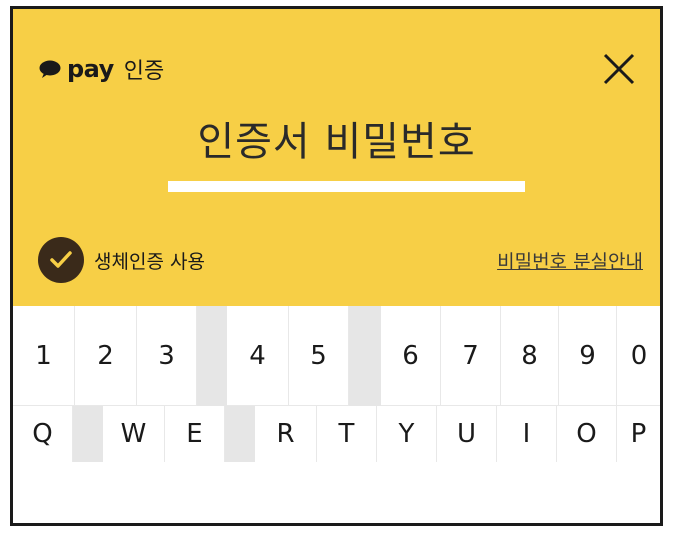 The image size is (679, 533). Describe the element at coordinates (530, 356) in the screenshot. I see `key-8: 8` at that location.